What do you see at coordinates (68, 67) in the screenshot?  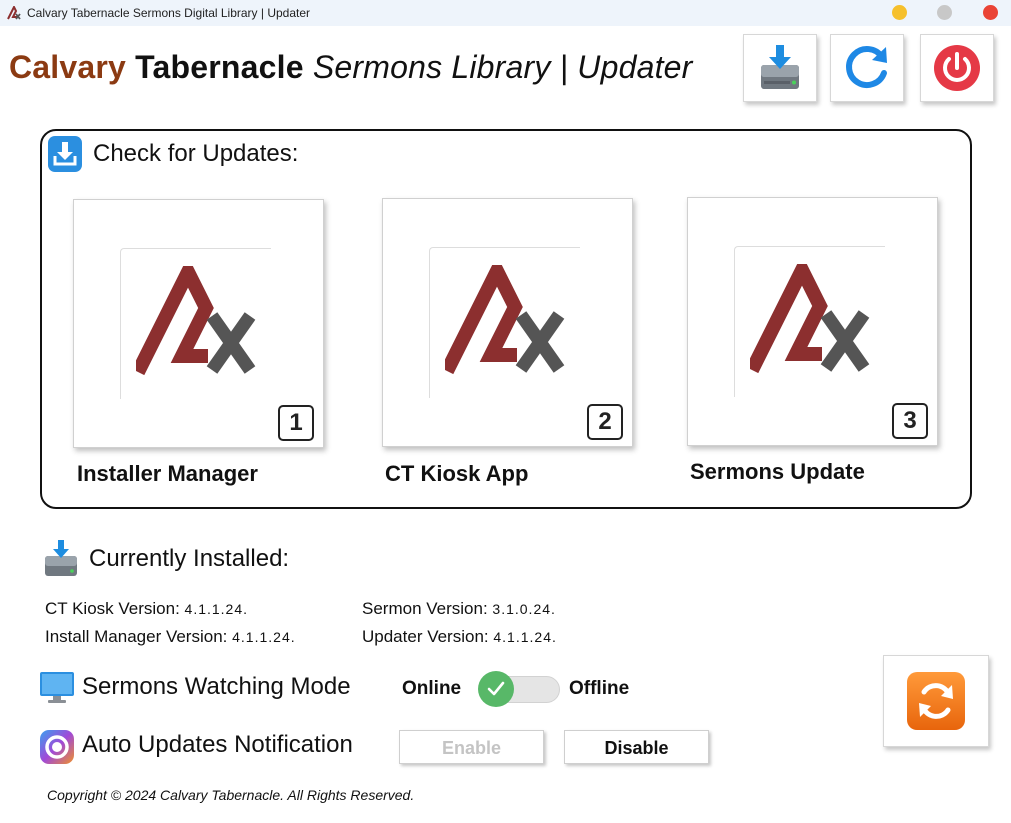 I see `brand-calvary: Calvary` at bounding box center [68, 67].